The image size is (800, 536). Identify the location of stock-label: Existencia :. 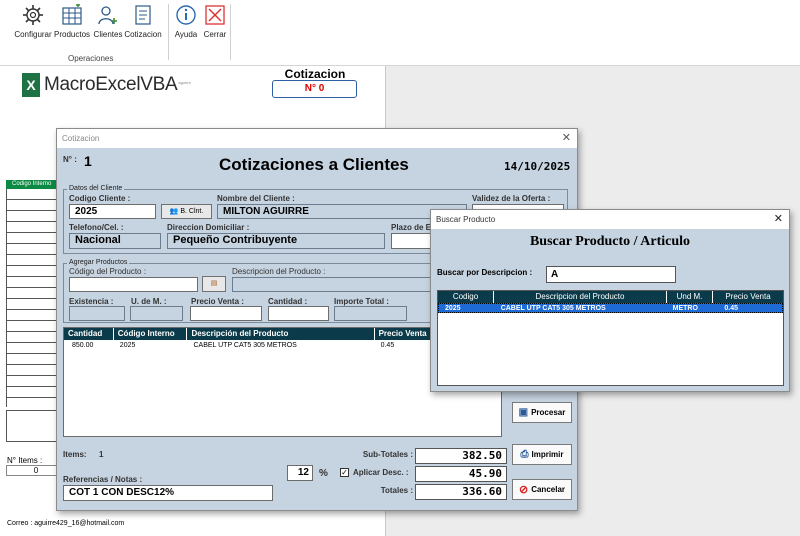
(91, 301).